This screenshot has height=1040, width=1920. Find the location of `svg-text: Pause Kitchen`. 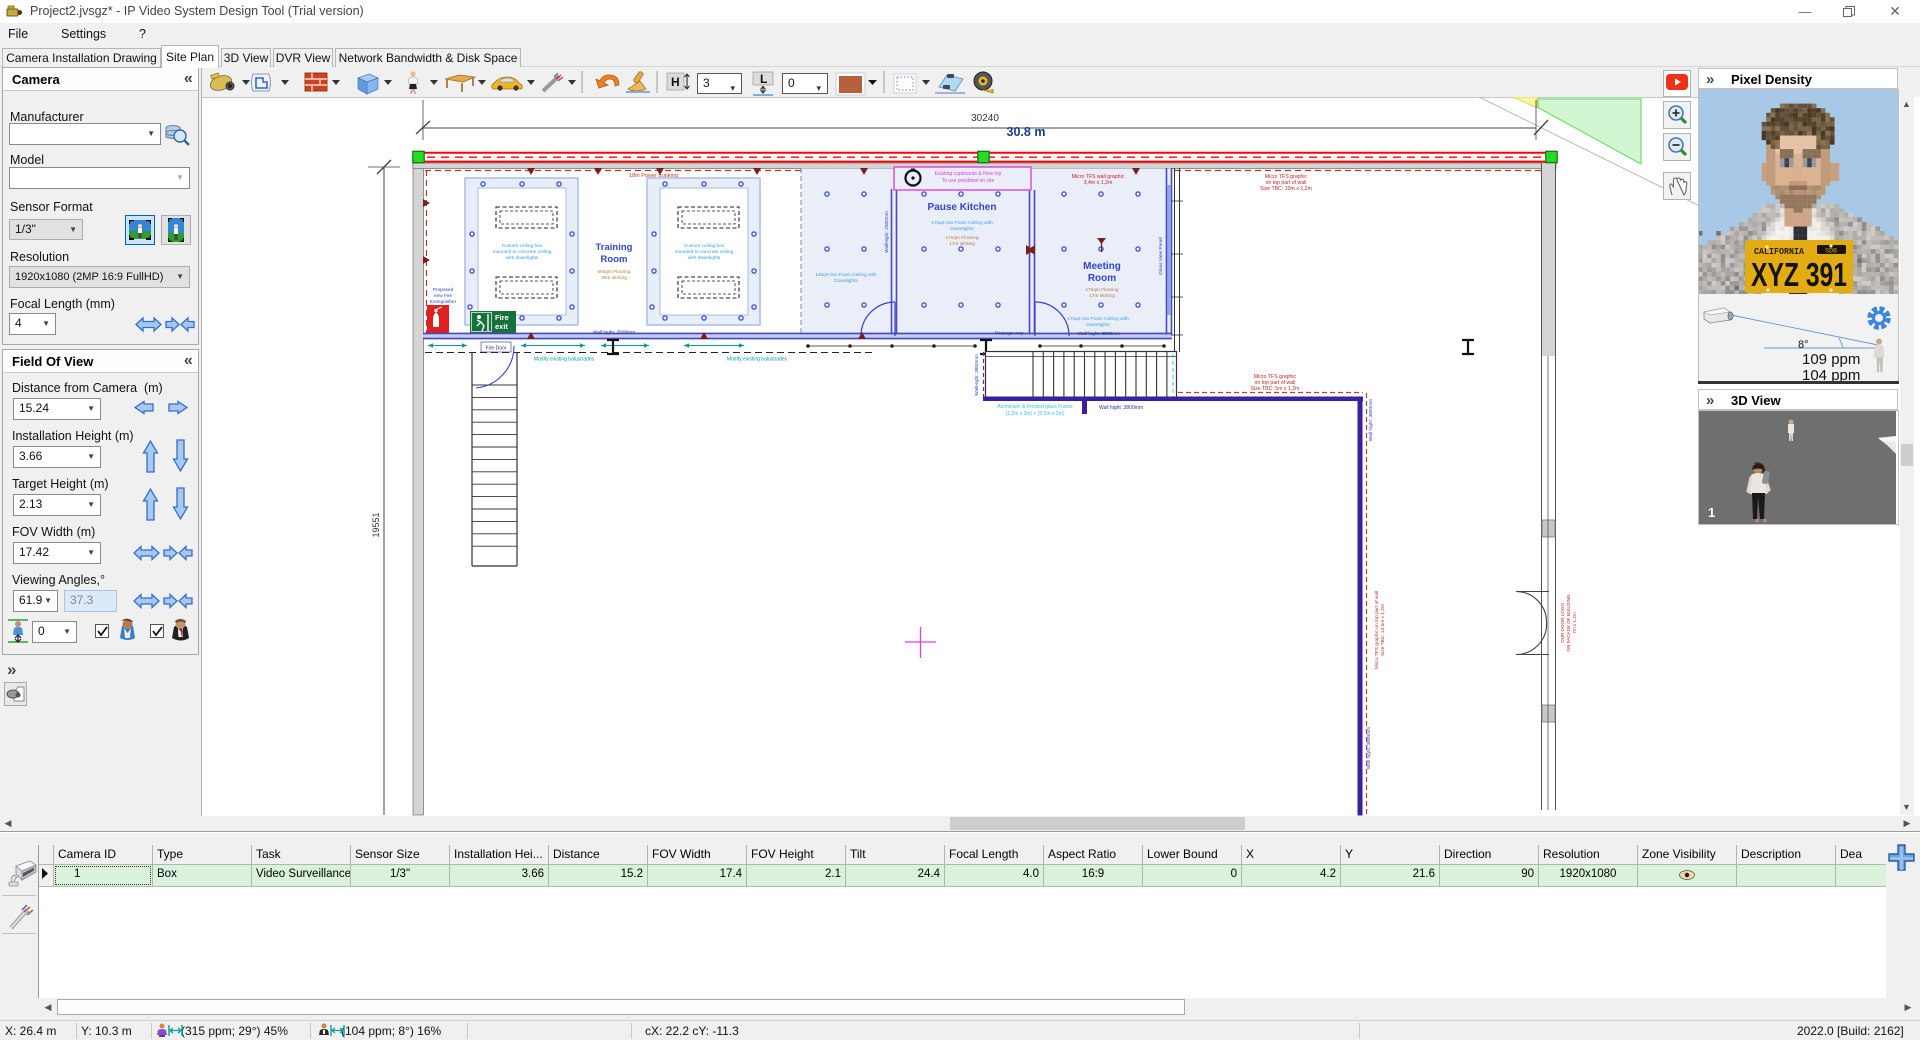

svg-text: Pause Kitchen is located at coordinates (962, 207).